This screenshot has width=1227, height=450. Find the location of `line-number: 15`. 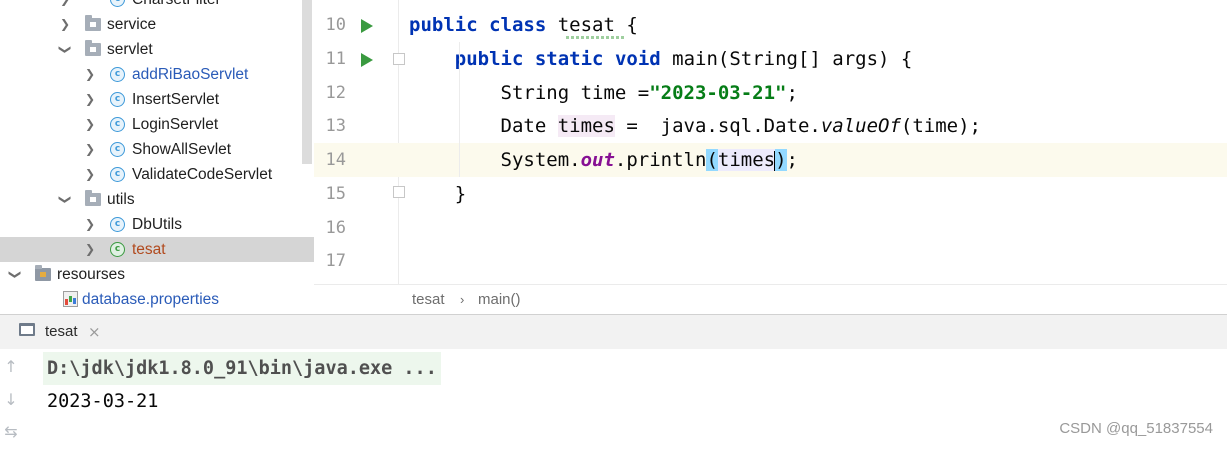

line-number: 15 is located at coordinates (335, 194).